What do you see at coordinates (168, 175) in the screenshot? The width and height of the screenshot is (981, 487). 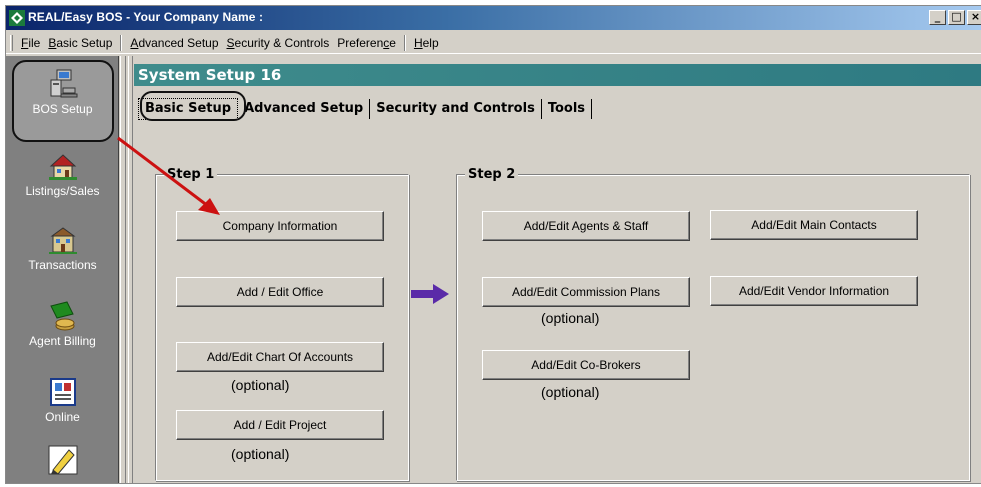 I see `annotation-arrow-icon` at bounding box center [168, 175].